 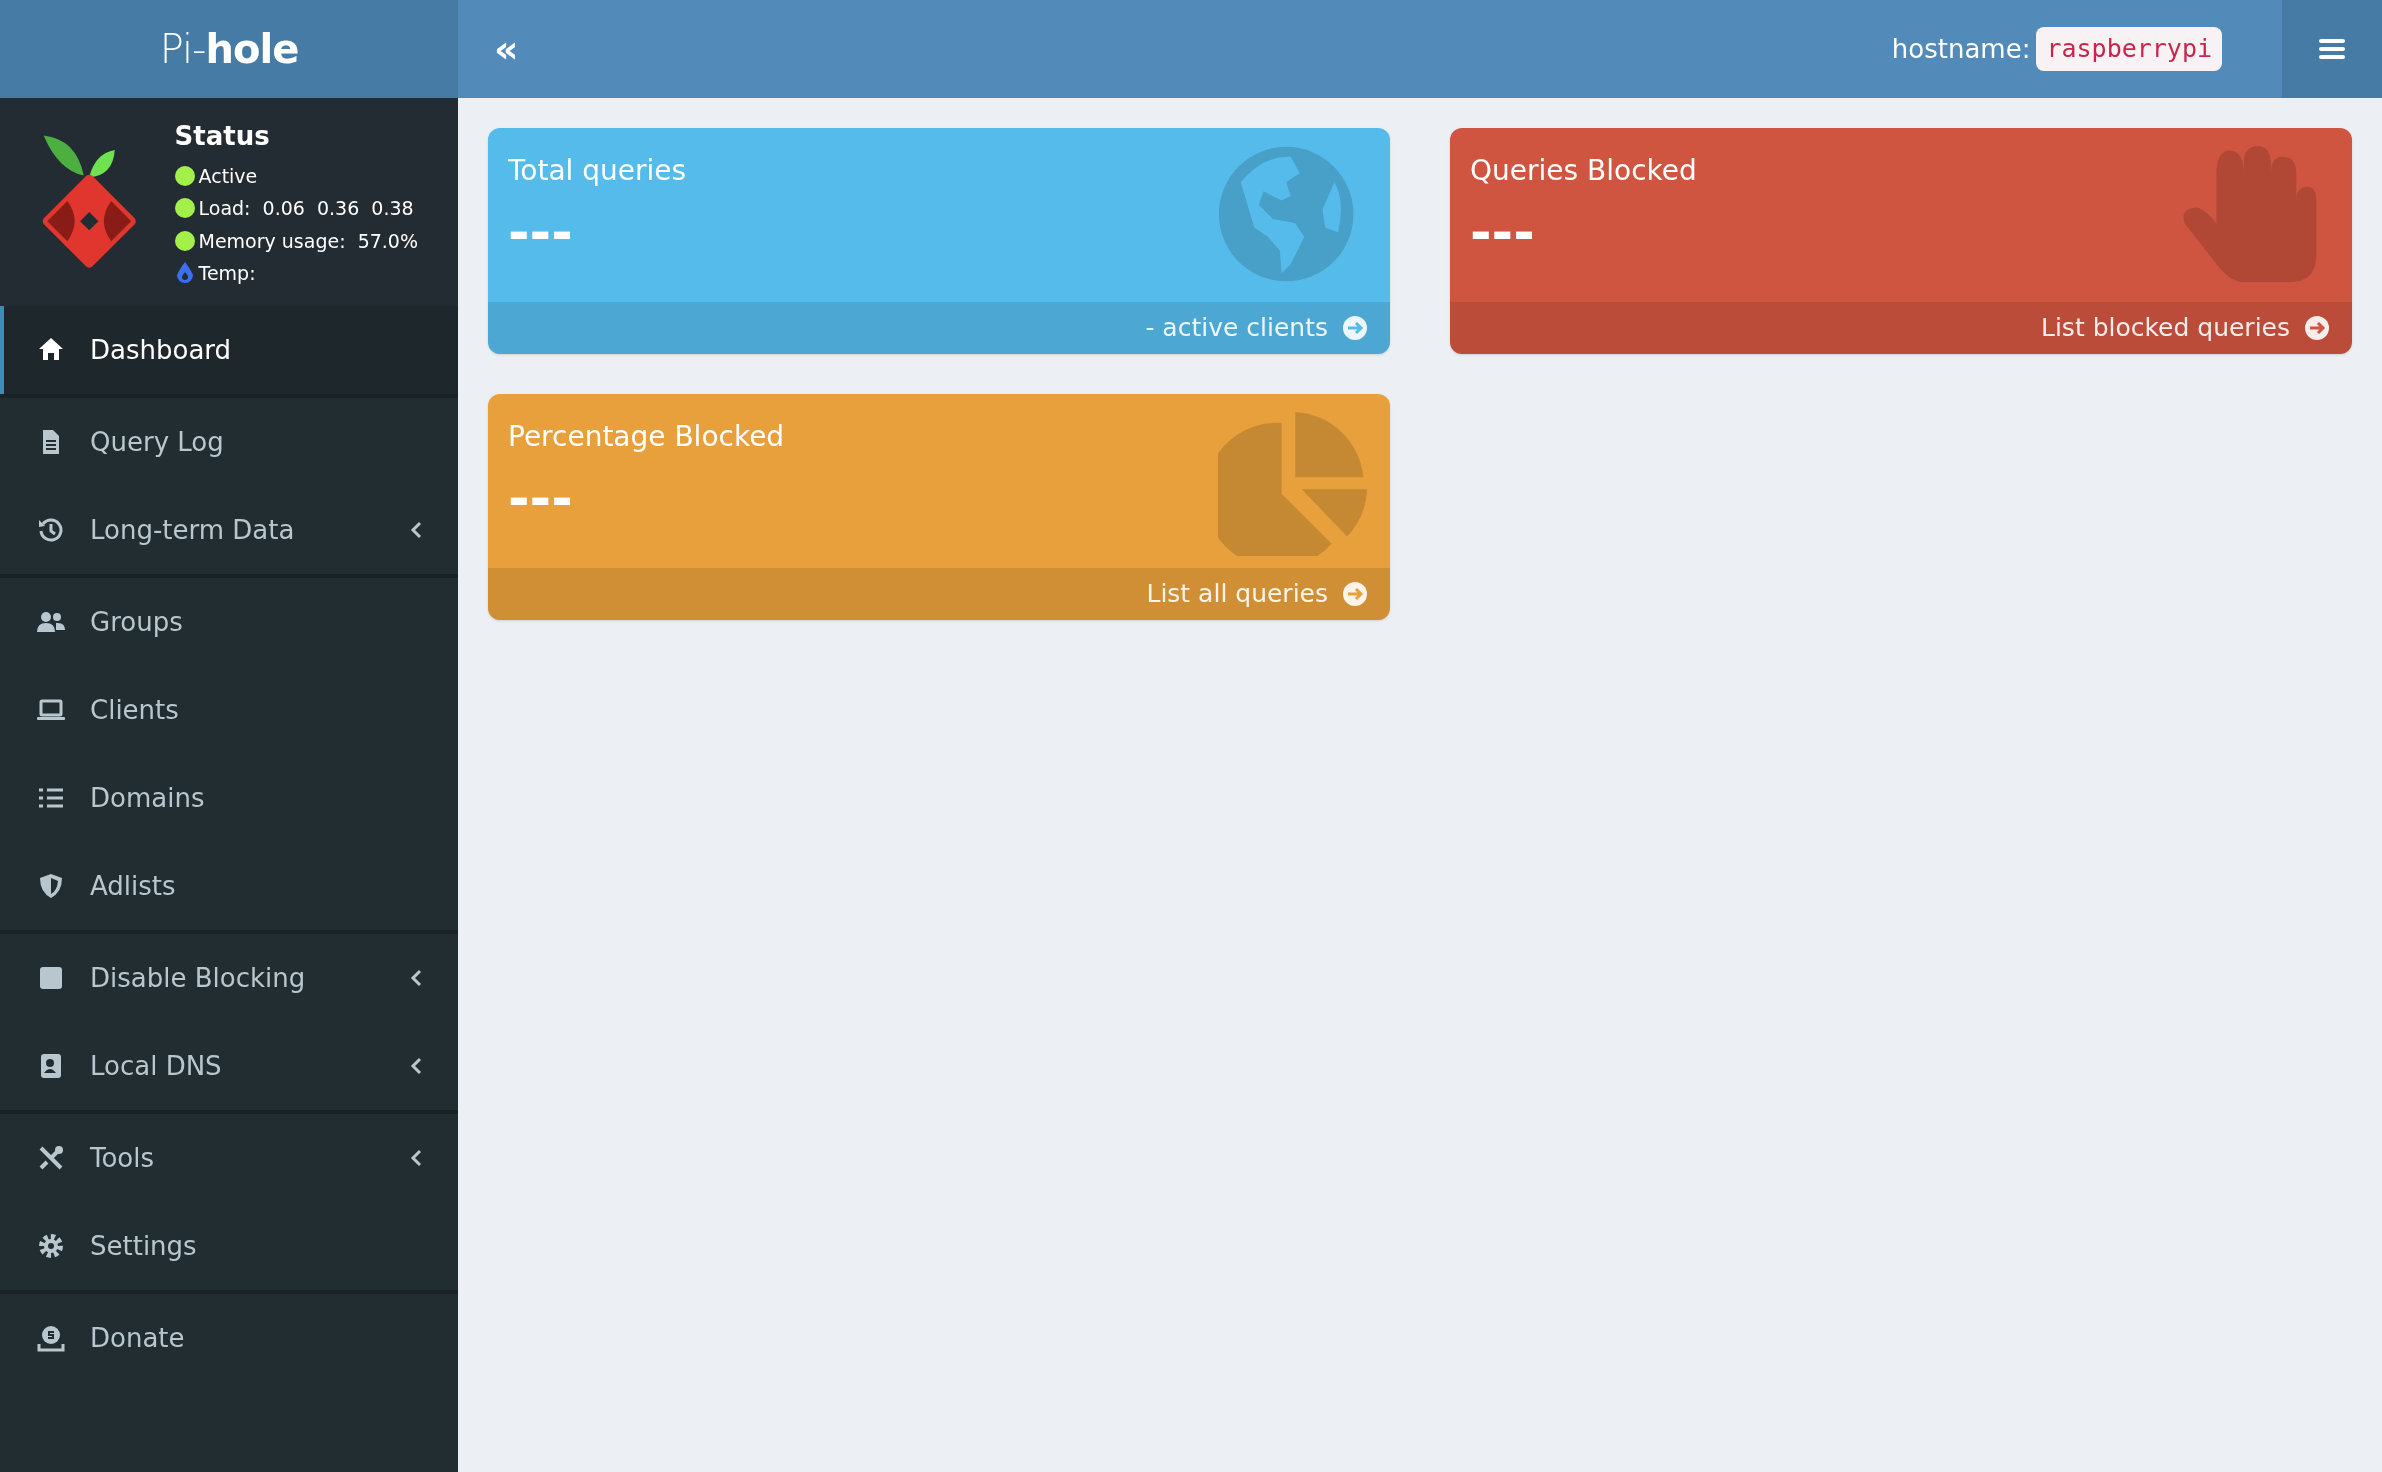 I want to click on coin-icon, so click(x=51, y=1338).